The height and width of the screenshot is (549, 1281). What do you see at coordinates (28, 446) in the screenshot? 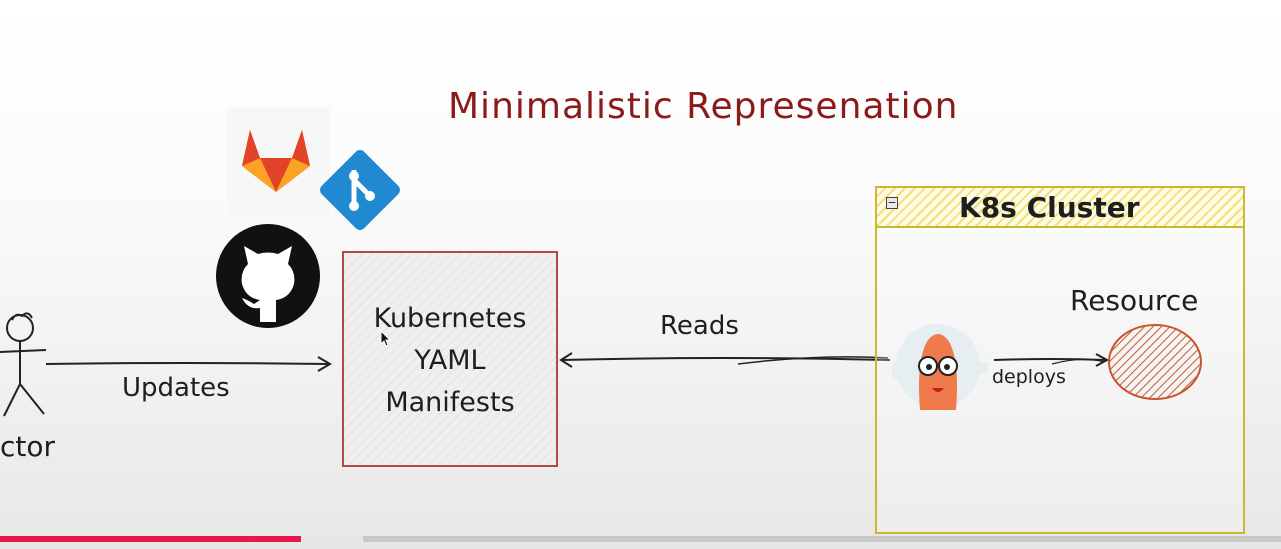
I see `actor-label: ctor` at bounding box center [28, 446].